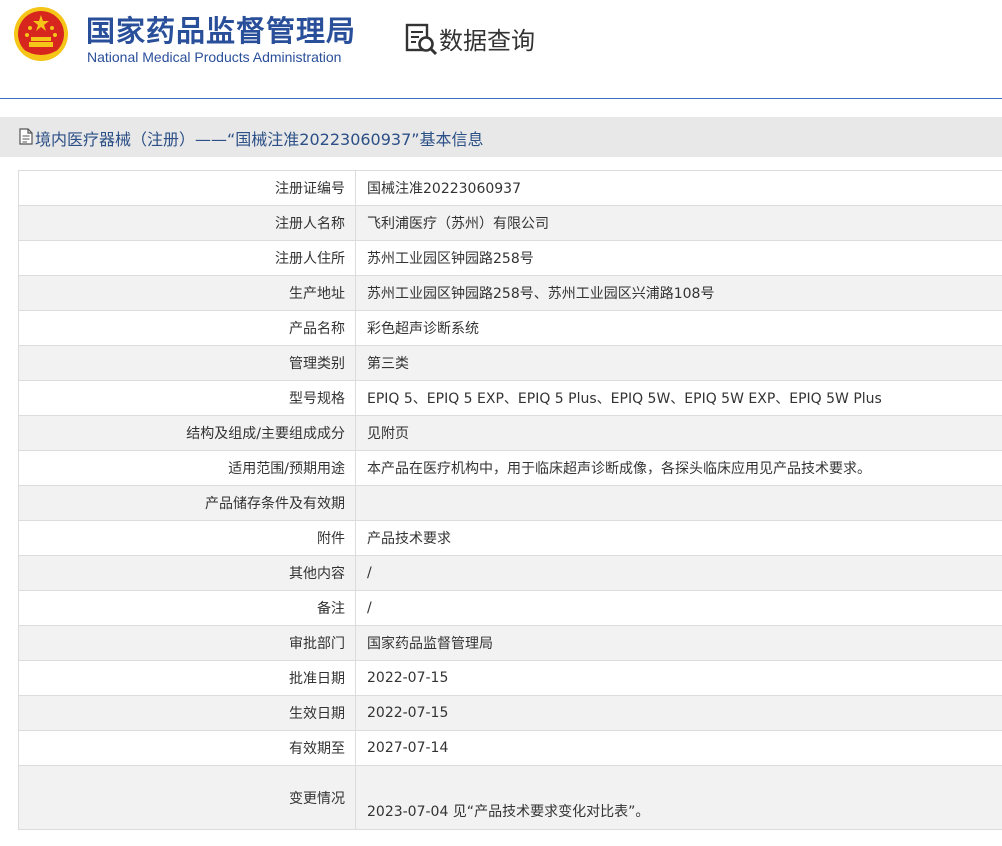 This screenshot has height=846, width=1002. Describe the element at coordinates (221, 29) in the screenshot. I see `org-name-cn: 国家药品监督管理局` at that location.